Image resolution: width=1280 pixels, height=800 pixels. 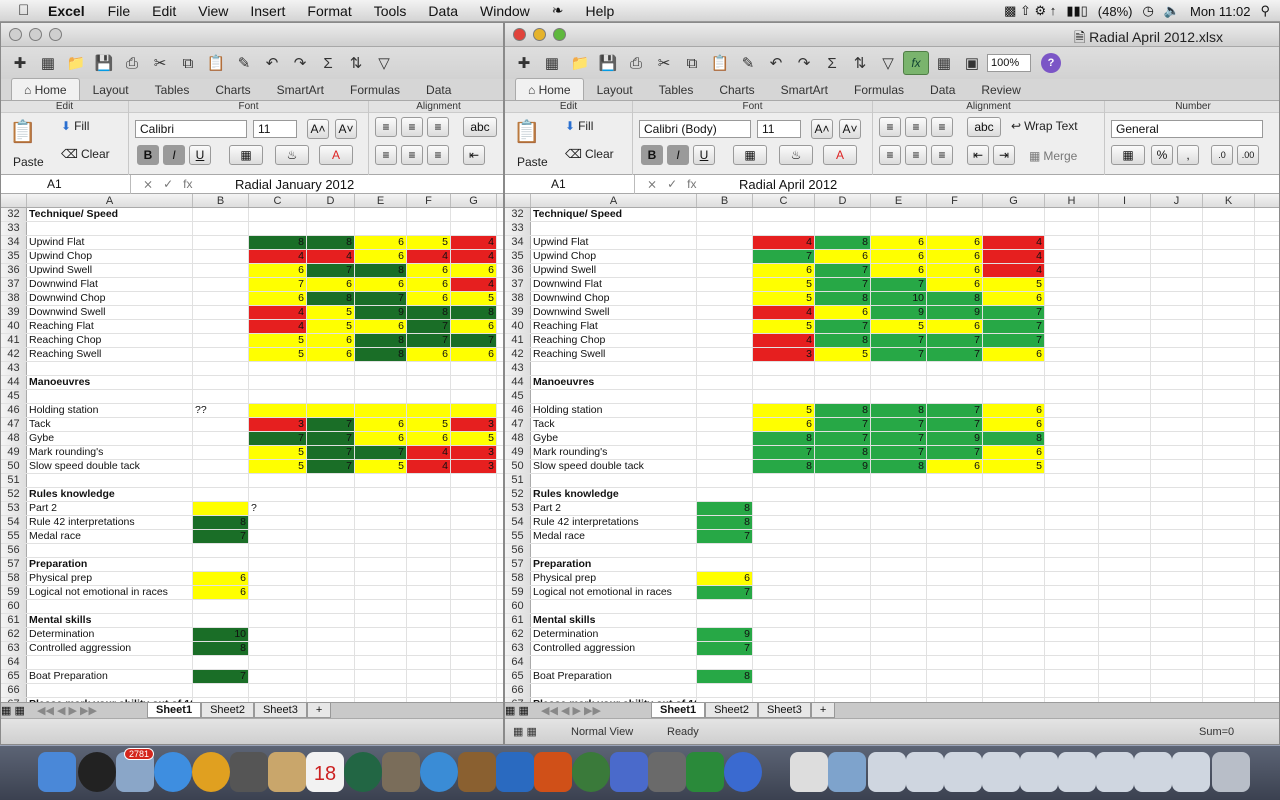 What do you see at coordinates (1072, 200) in the screenshot?
I see `column-header-h: H` at bounding box center [1072, 200].